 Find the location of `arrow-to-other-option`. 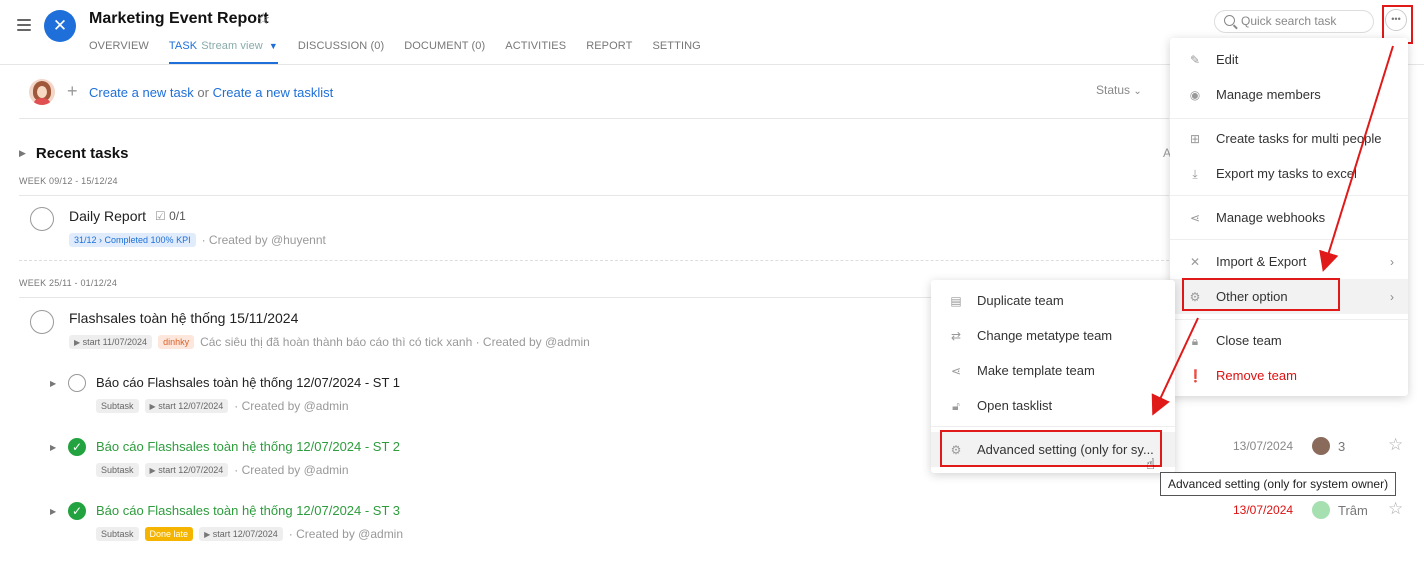

arrow-to-other-option is located at coordinates (1356, 158).